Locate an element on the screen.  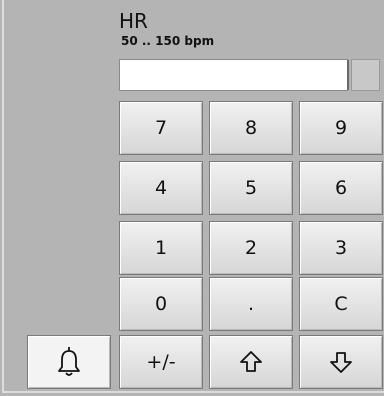
input-caret is located at coordinates (348, 75).